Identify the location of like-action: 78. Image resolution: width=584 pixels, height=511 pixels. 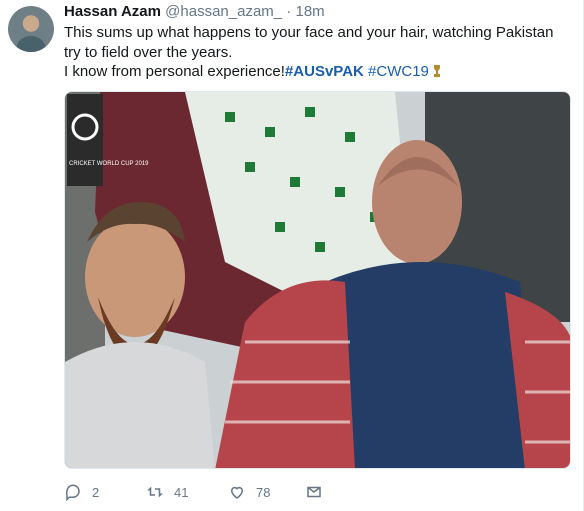
(249, 492).